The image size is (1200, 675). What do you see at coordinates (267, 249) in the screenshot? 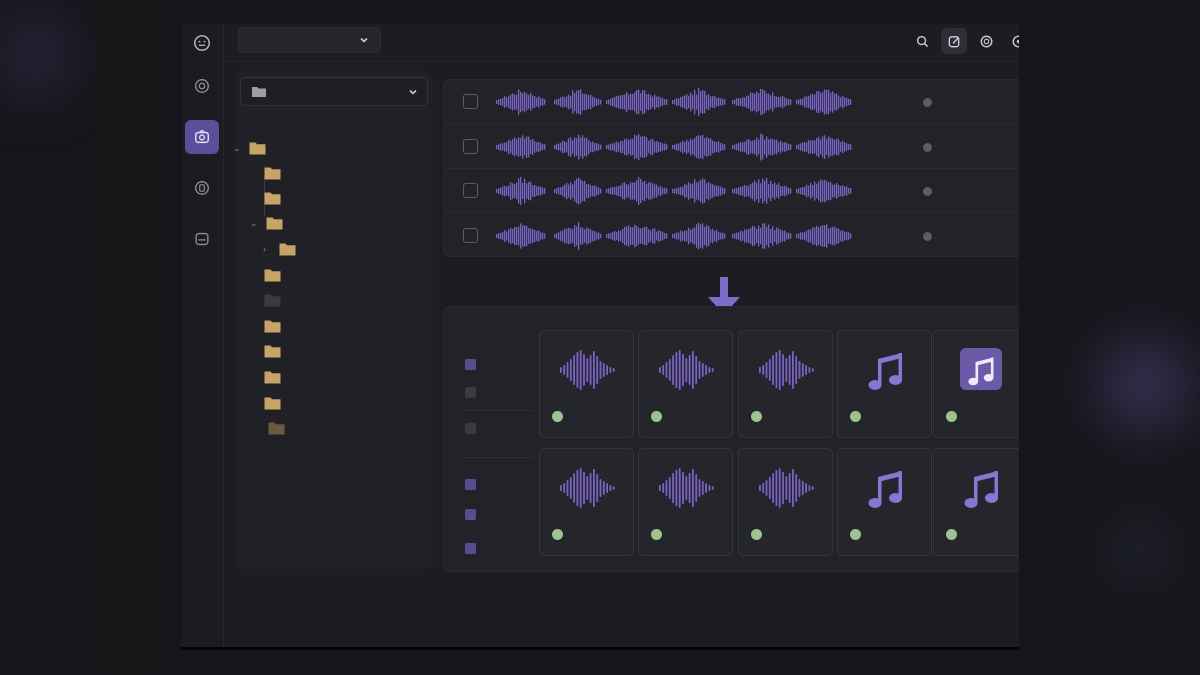
I see `chevron-right-icon: ›` at bounding box center [267, 249].